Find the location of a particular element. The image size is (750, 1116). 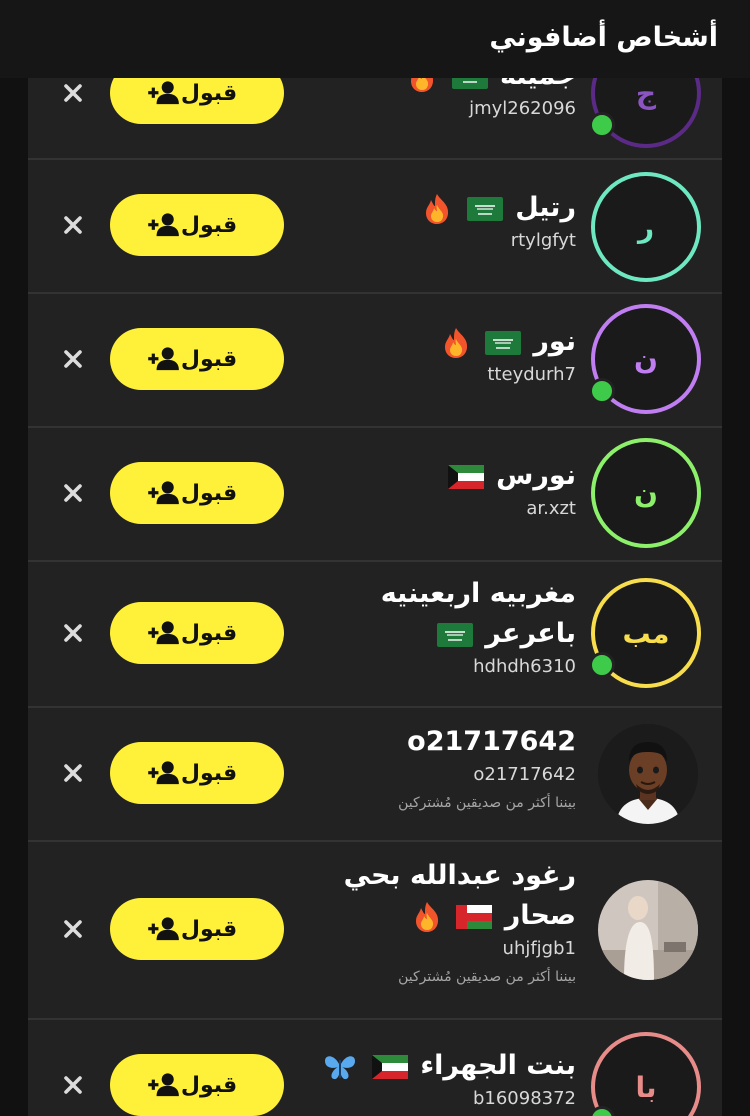

display-name-line-1: رغود عبدالله بحي is located at coordinates (459, 875).